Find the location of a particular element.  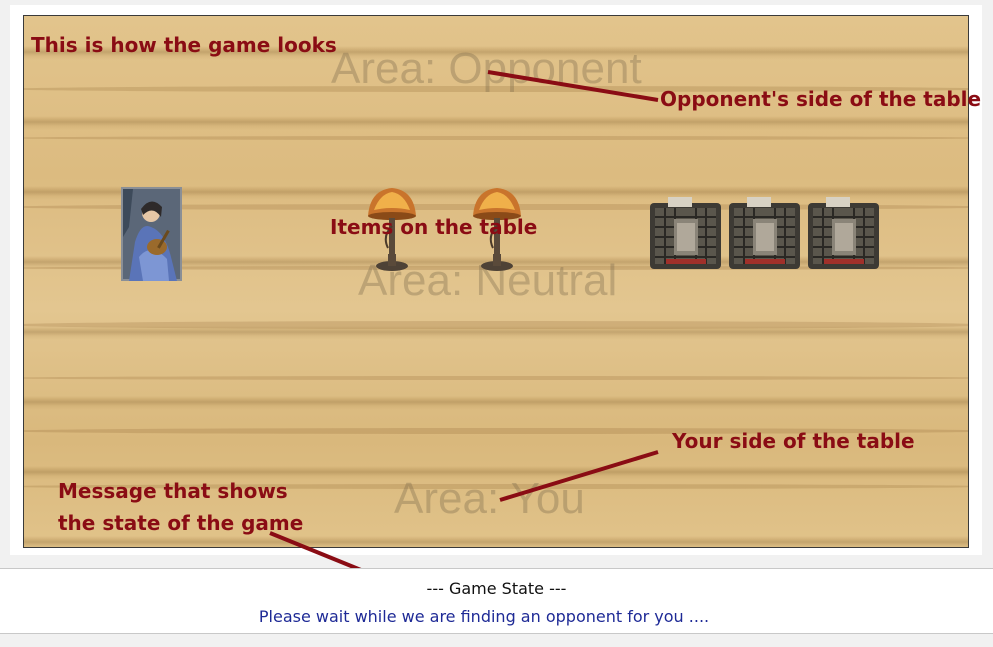

painting-card is located at coordinates (151, 234).